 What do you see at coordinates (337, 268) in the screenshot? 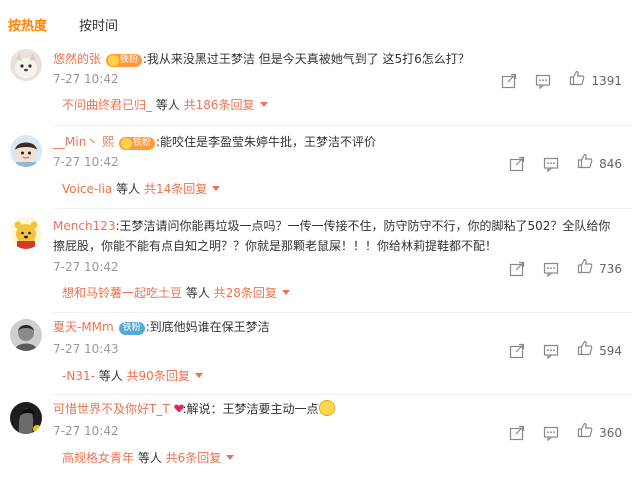
I see `comment-meta: 7-27 10:42 736` at bounding box center [337, 268].